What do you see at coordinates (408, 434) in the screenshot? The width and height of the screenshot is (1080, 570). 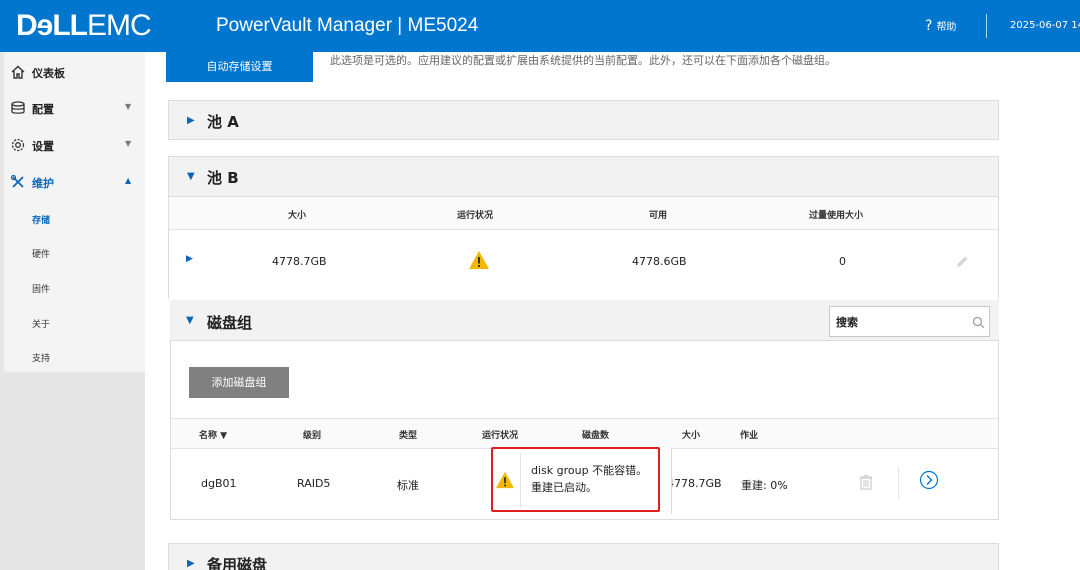 I see `col-type: 类型` at bounding box center [408, 434].